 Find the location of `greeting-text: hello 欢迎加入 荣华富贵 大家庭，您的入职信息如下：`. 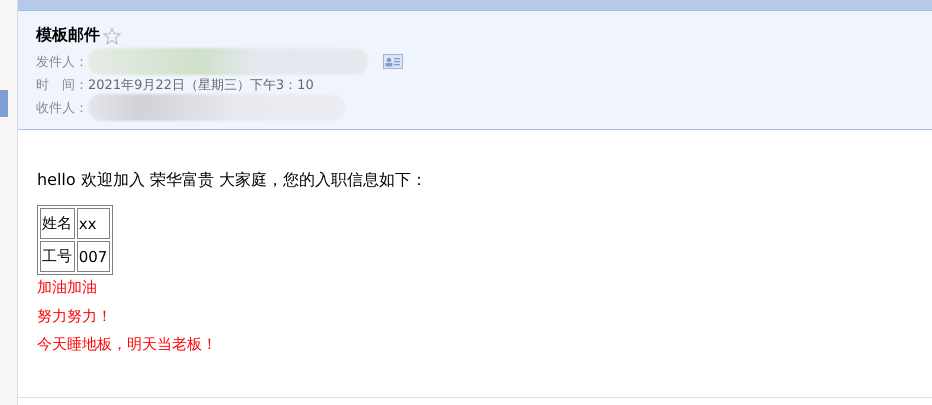

greeting-text: hello 欢迎加入 荣华富贵 大家庭，您的入职信息如下： is located at coordinates (232, 180).